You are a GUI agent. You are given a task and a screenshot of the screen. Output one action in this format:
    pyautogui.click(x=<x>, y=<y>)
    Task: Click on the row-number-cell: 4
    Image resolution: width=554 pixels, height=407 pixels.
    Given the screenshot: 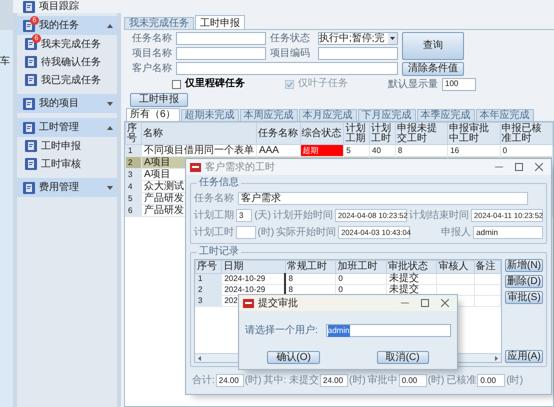 What is the action you would take?
    pyautogui.click(x=134, y=186)
    